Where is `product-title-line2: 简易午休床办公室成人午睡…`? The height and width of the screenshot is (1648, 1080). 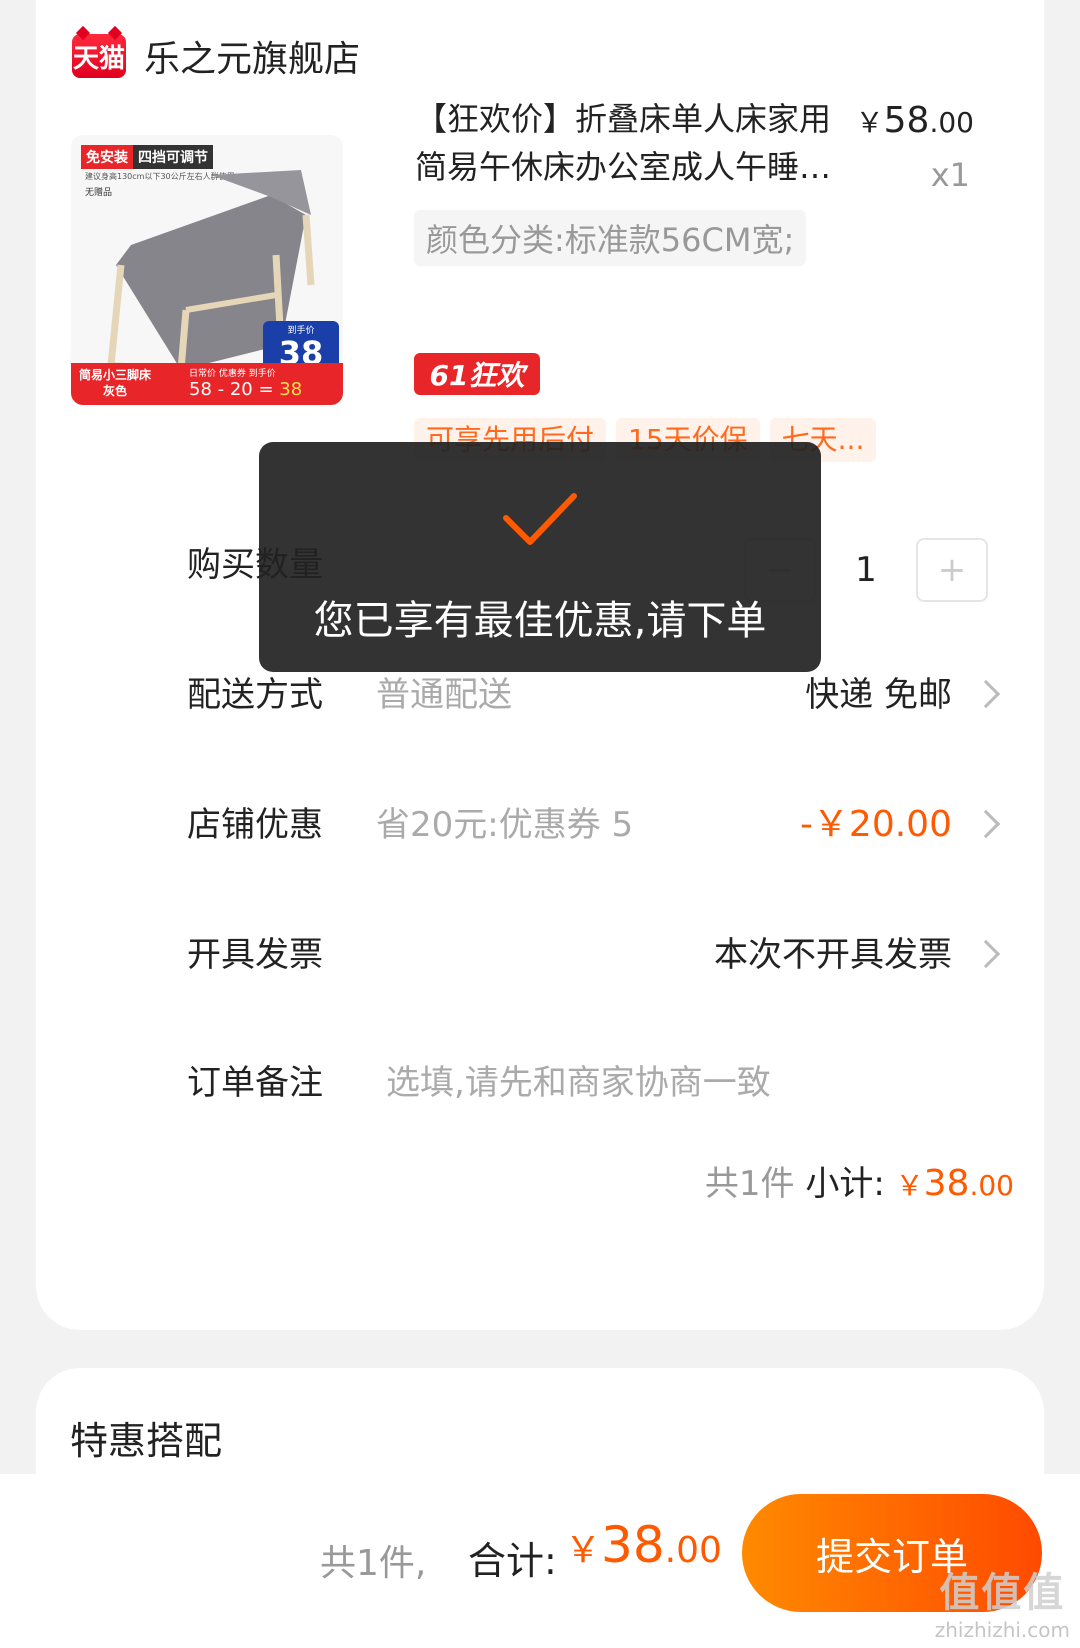
product-title-line2: 简易午休床办公室成人午睡… is located at coordinates (623, 167).